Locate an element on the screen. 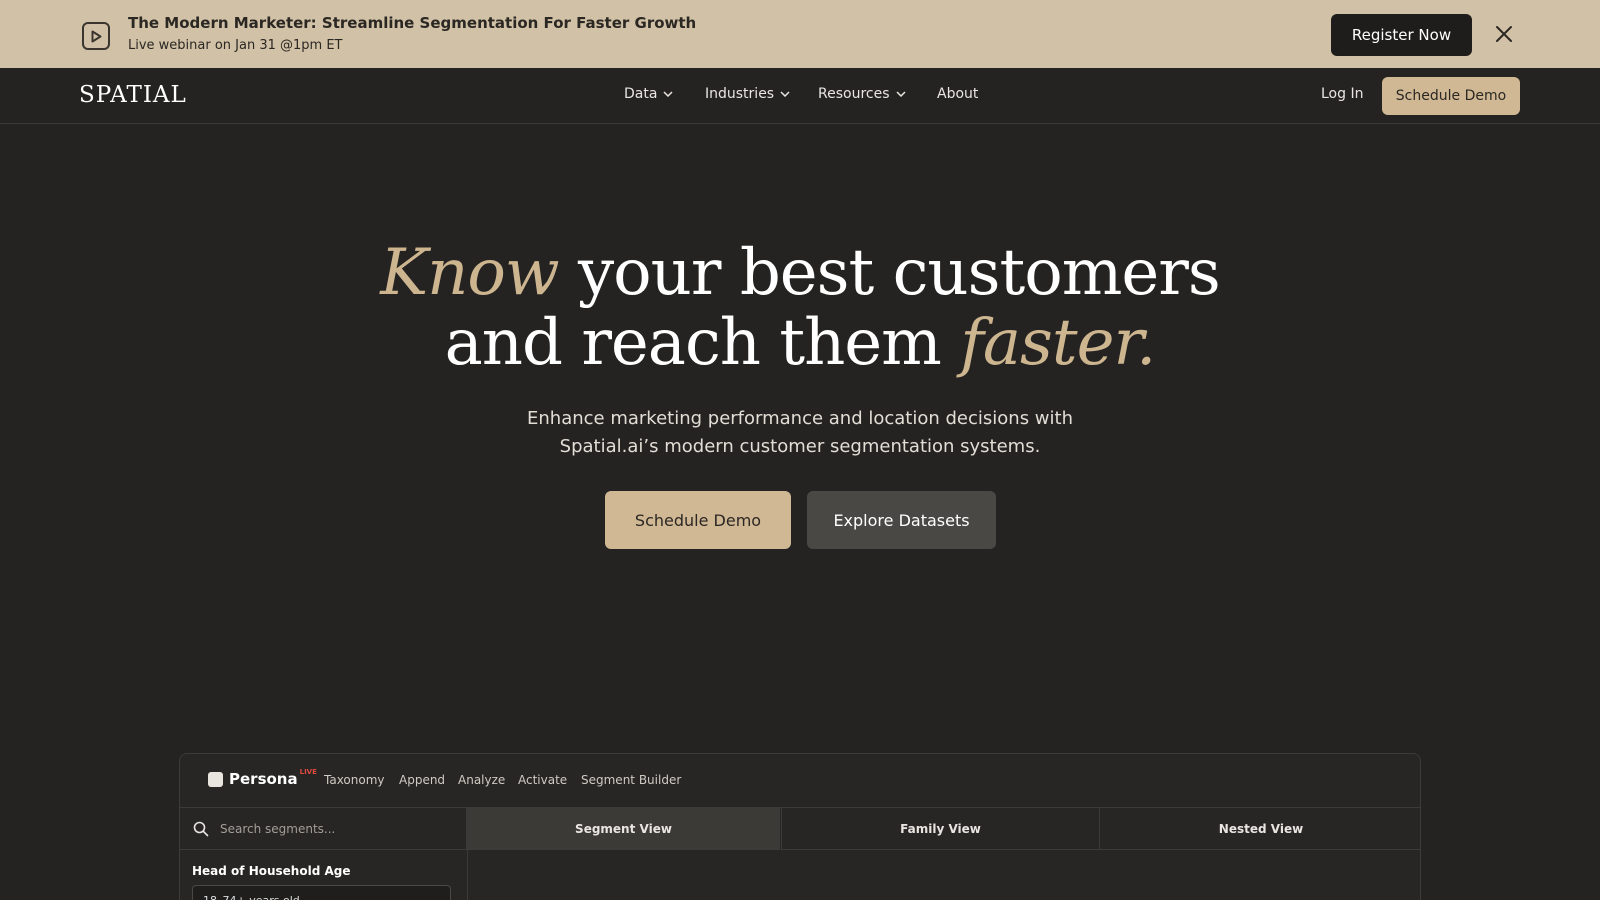  live-badge: LIVE is located at coordinates (308, 772).